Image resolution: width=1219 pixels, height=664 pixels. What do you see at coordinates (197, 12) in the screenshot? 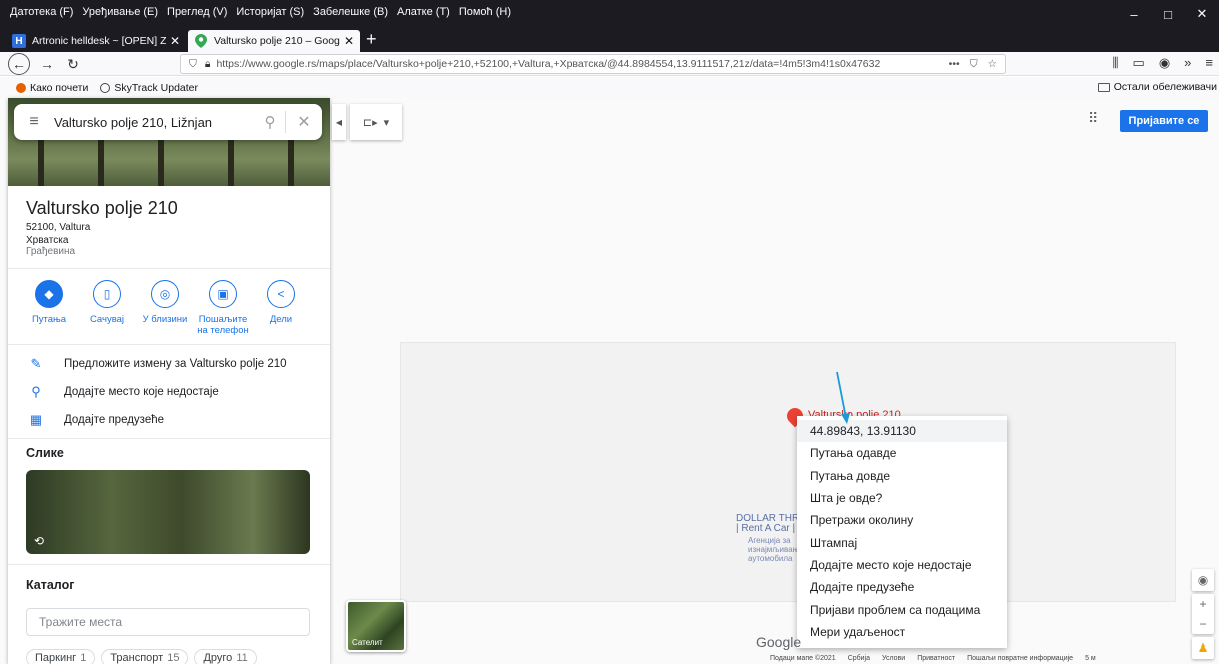
I see `menu-view: Преглед (V)` at bounding box center [197, 12].